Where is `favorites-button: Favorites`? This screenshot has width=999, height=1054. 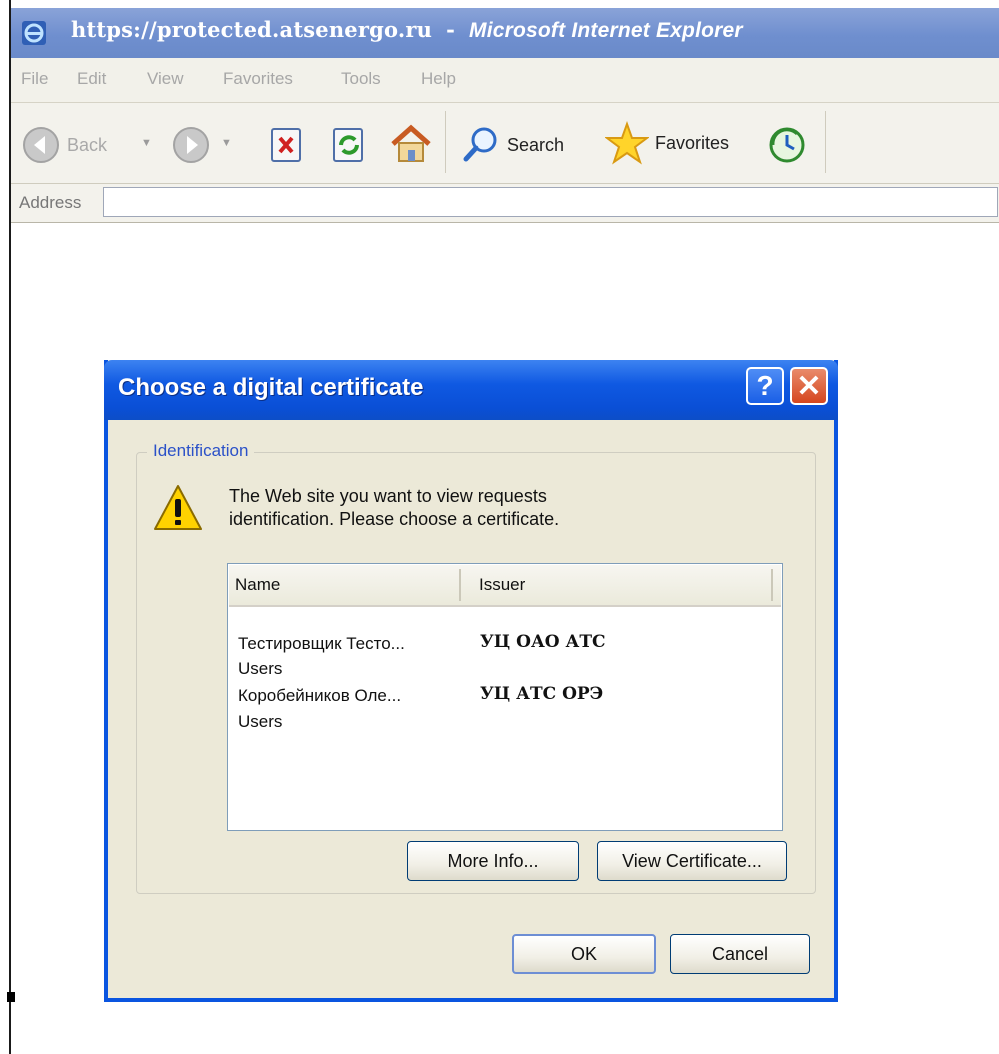 favorites-button: Favorites is located at coordinates (667, 143).